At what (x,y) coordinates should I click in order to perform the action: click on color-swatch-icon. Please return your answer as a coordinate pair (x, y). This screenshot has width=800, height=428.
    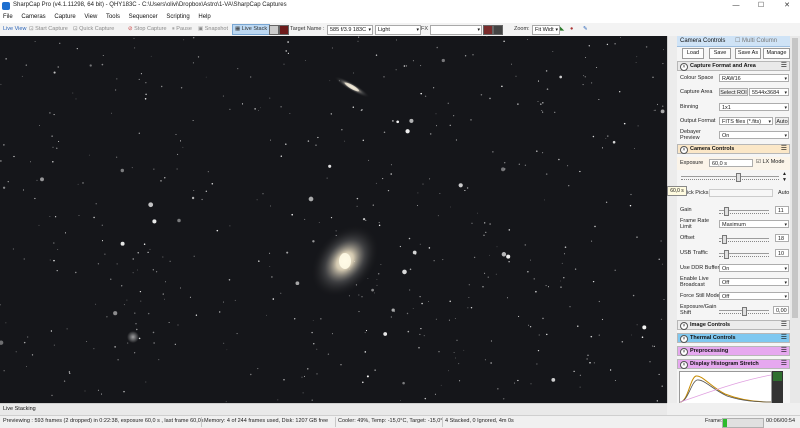
    Looking at the image, I should click on (488, 30).